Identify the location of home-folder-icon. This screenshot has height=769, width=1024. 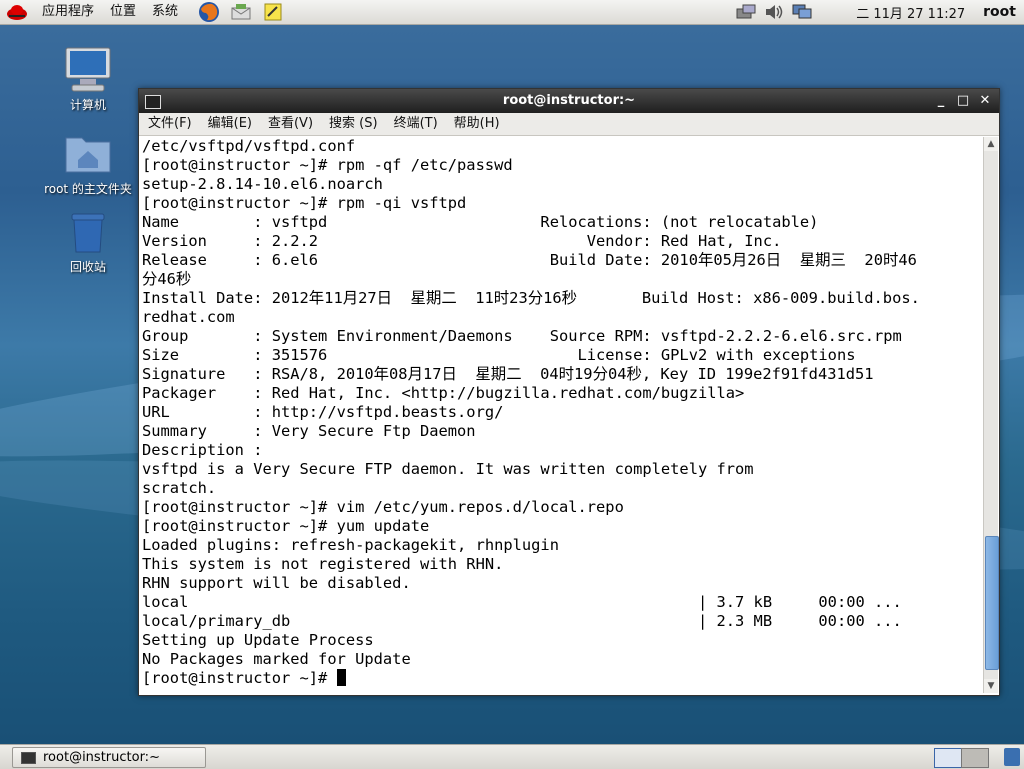
(88, 154).